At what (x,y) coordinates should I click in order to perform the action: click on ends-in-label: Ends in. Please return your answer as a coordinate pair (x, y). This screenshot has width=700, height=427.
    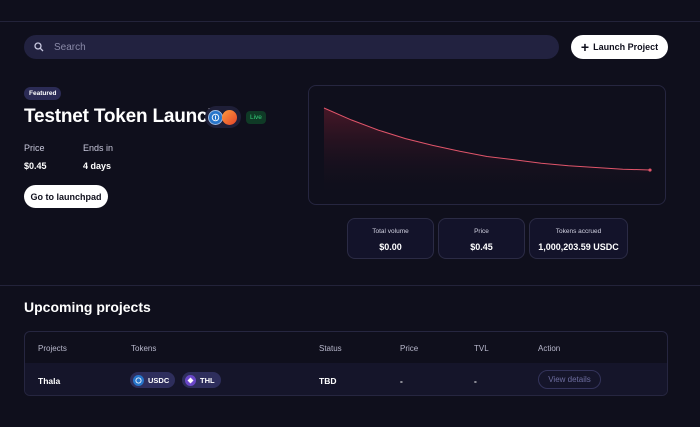
    Looking at the image, I should click on (98, 148).